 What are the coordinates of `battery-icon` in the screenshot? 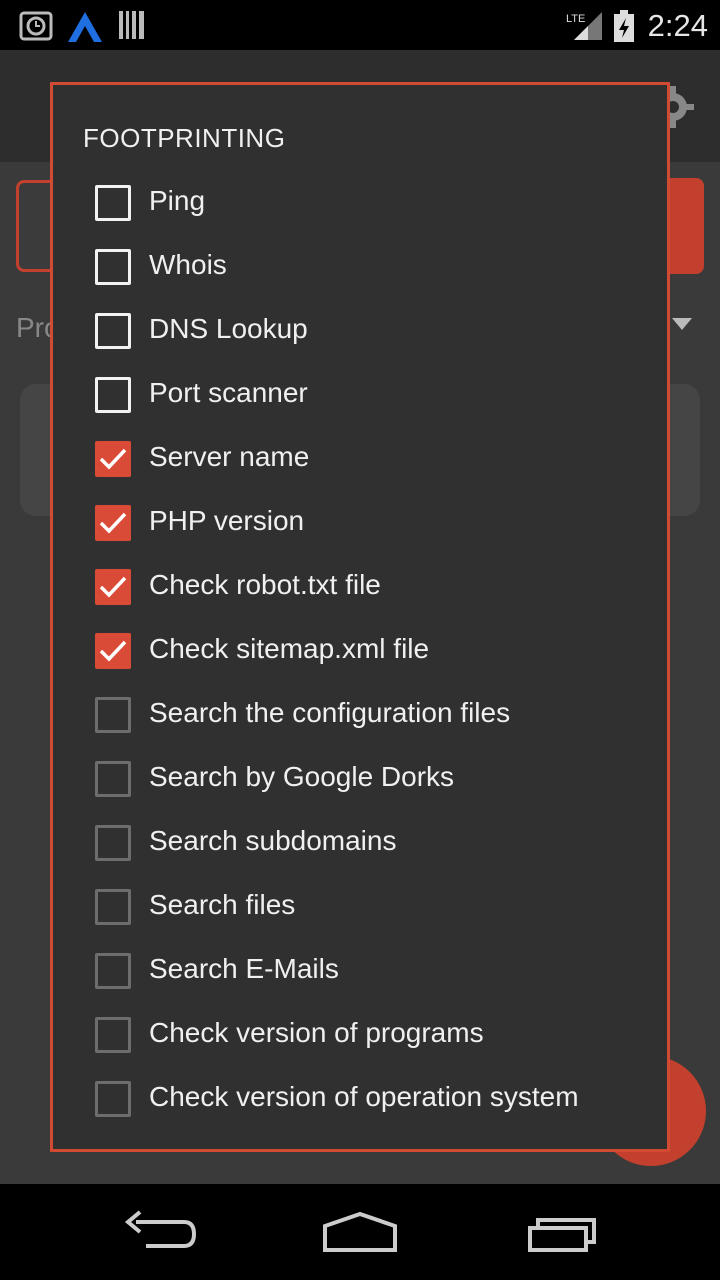 It's located at (624, 26).